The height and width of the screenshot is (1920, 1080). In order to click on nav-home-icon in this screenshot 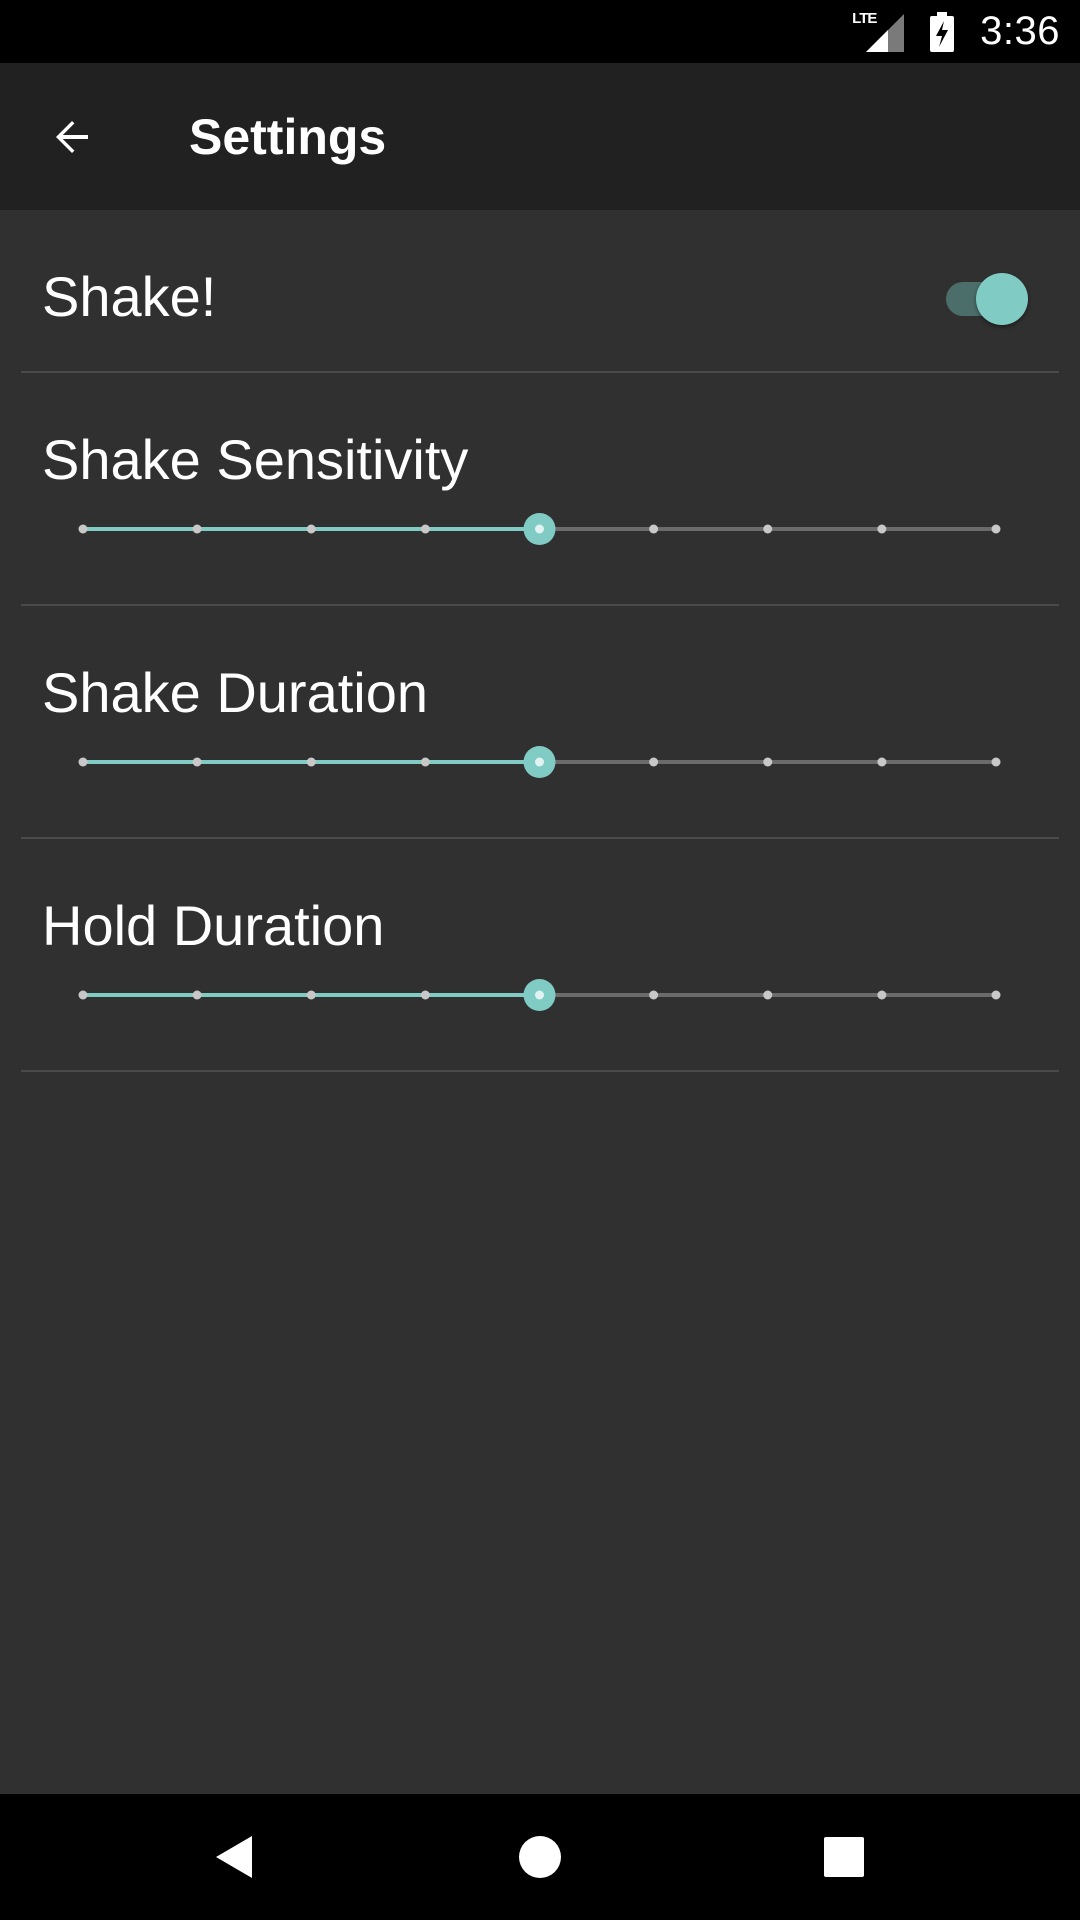, I will do `click(540, 1857)`.